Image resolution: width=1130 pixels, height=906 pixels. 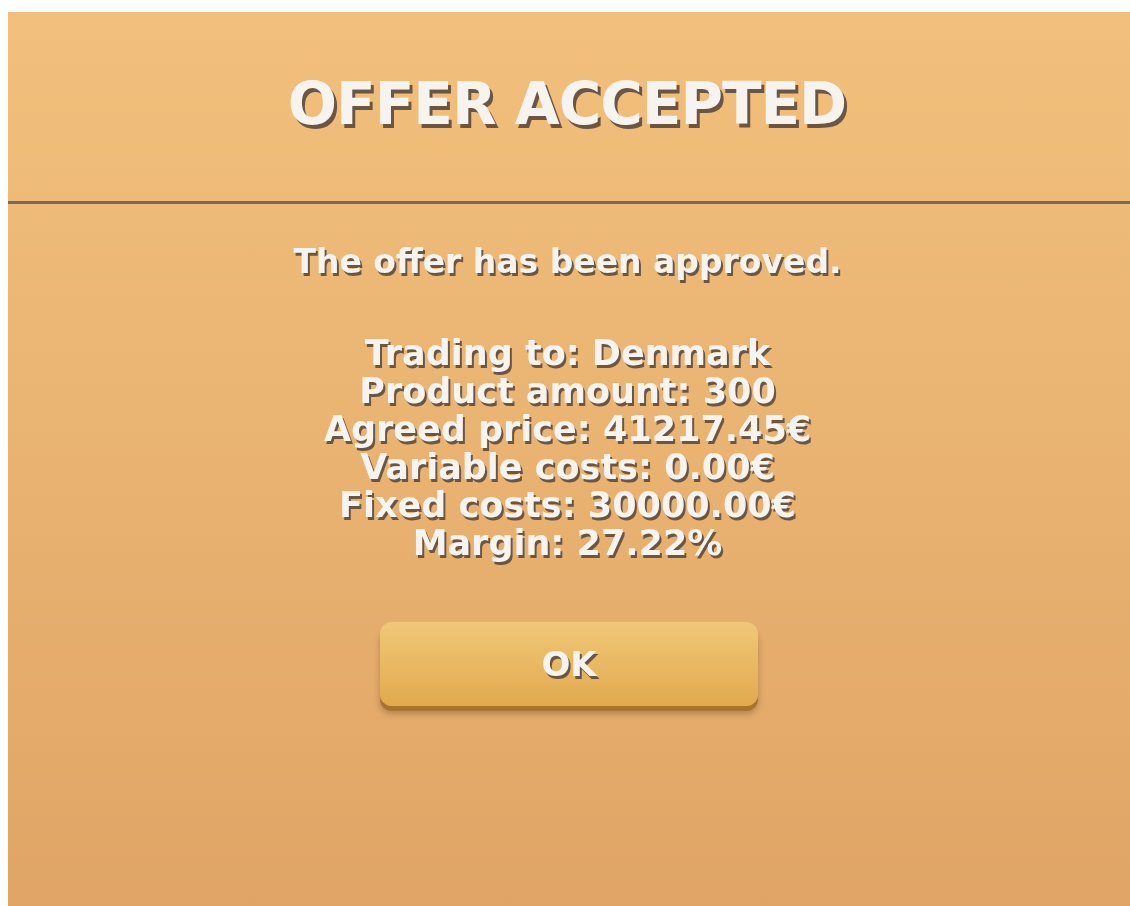 I want to click on detail-line: Fixed costs: 30000.00€, so click(x=568, y=505).